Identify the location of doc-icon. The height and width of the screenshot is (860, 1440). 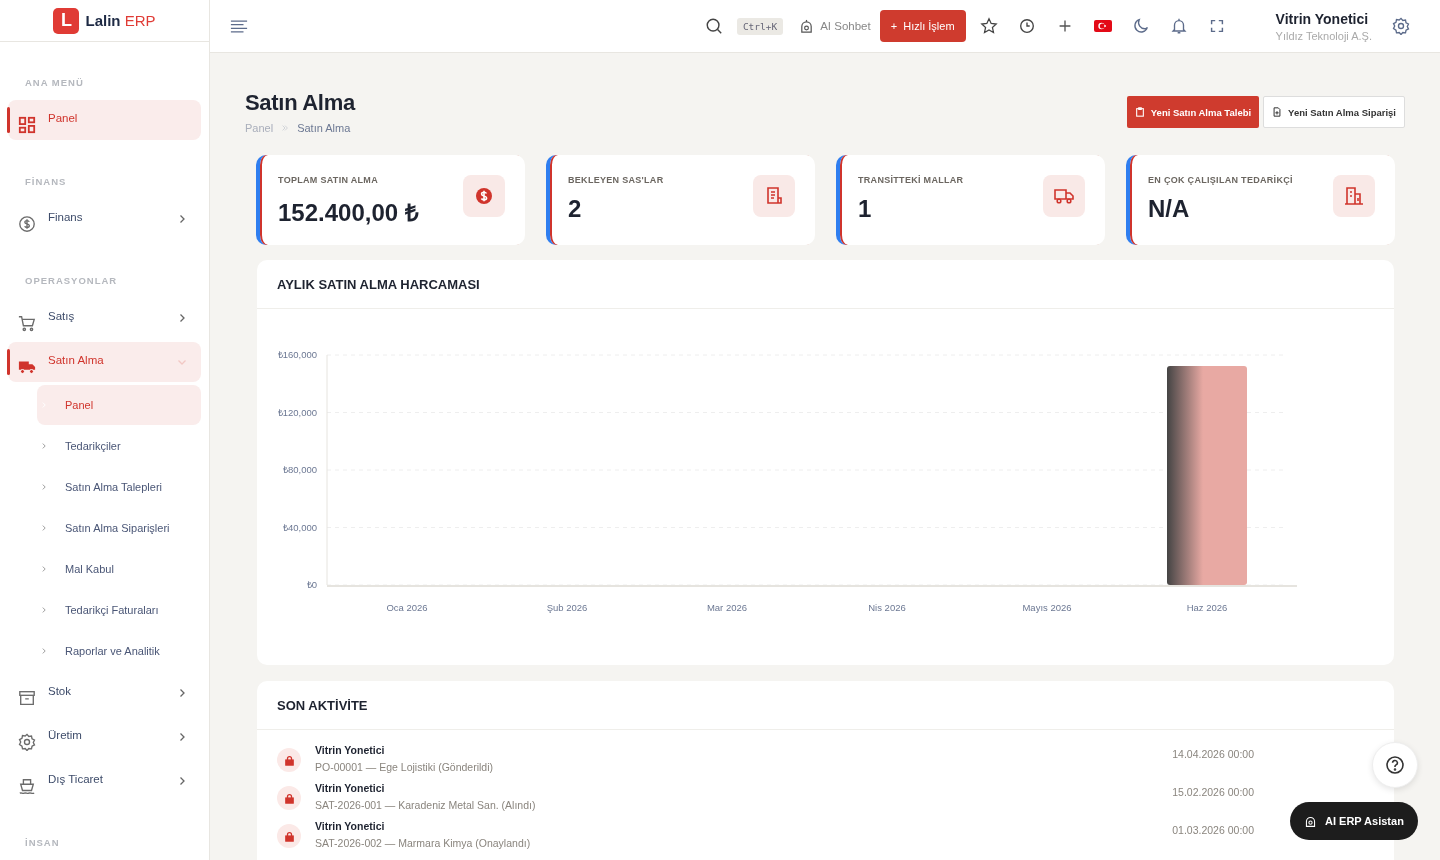
(774, 196).